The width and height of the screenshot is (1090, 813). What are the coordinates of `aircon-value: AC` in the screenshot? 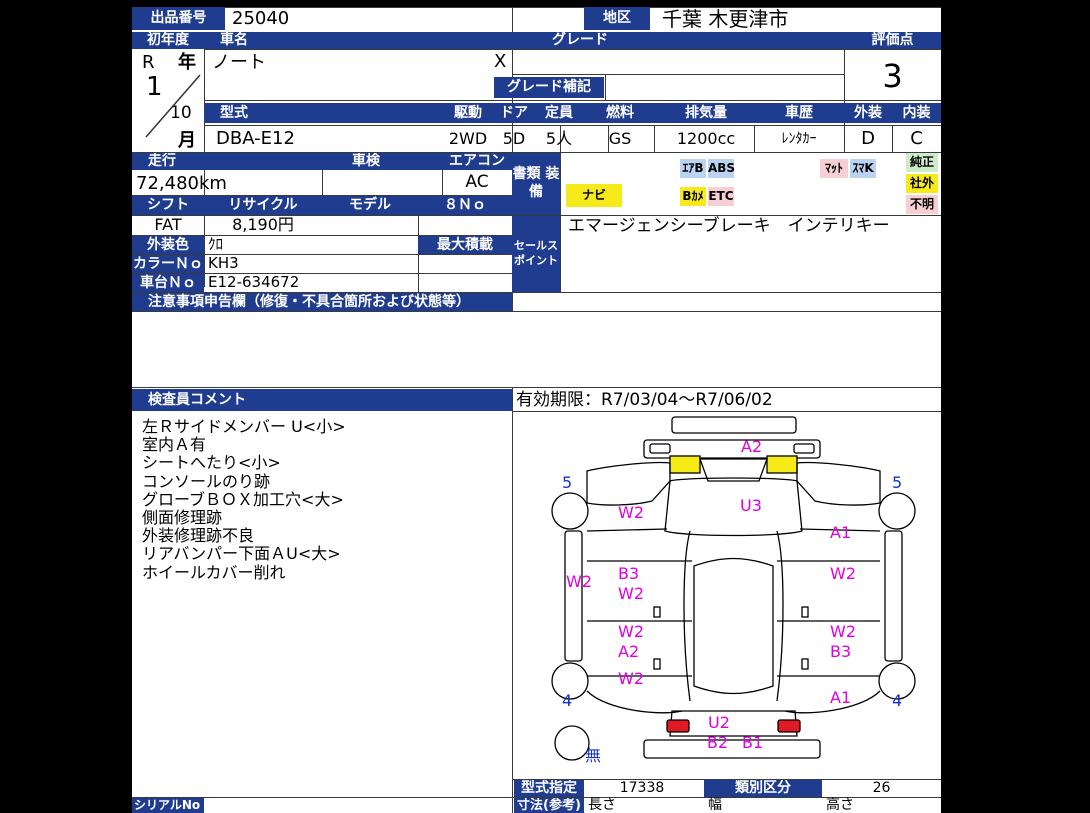 It's located at (477, 182).